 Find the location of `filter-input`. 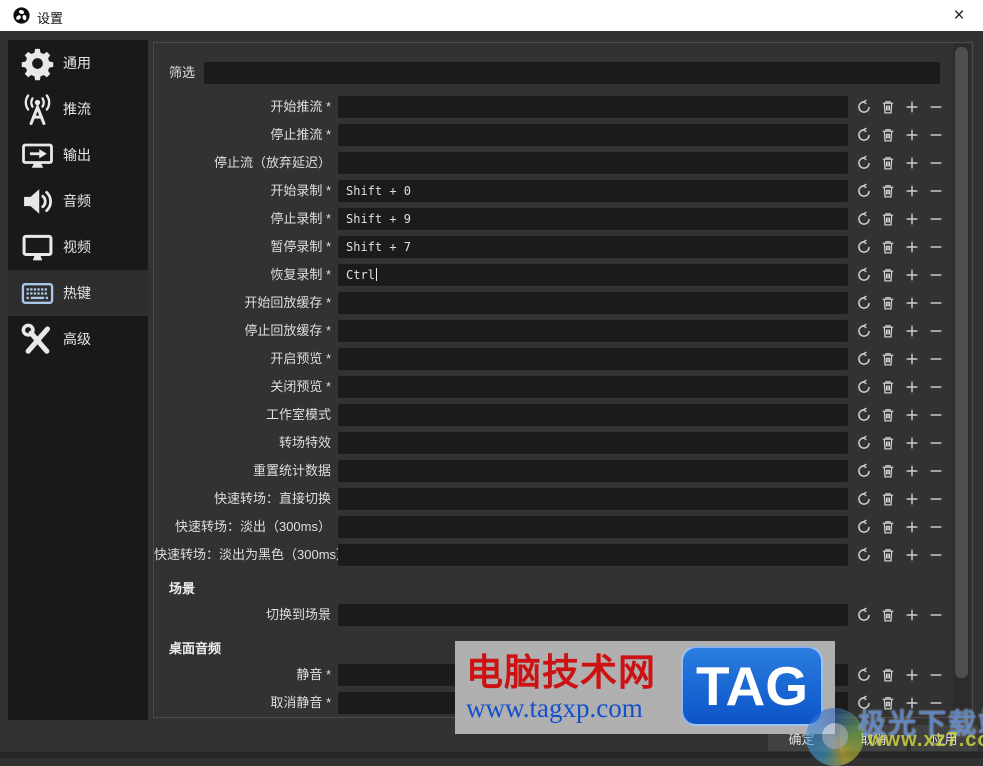

filter-input is located at coordinates (572, 73).